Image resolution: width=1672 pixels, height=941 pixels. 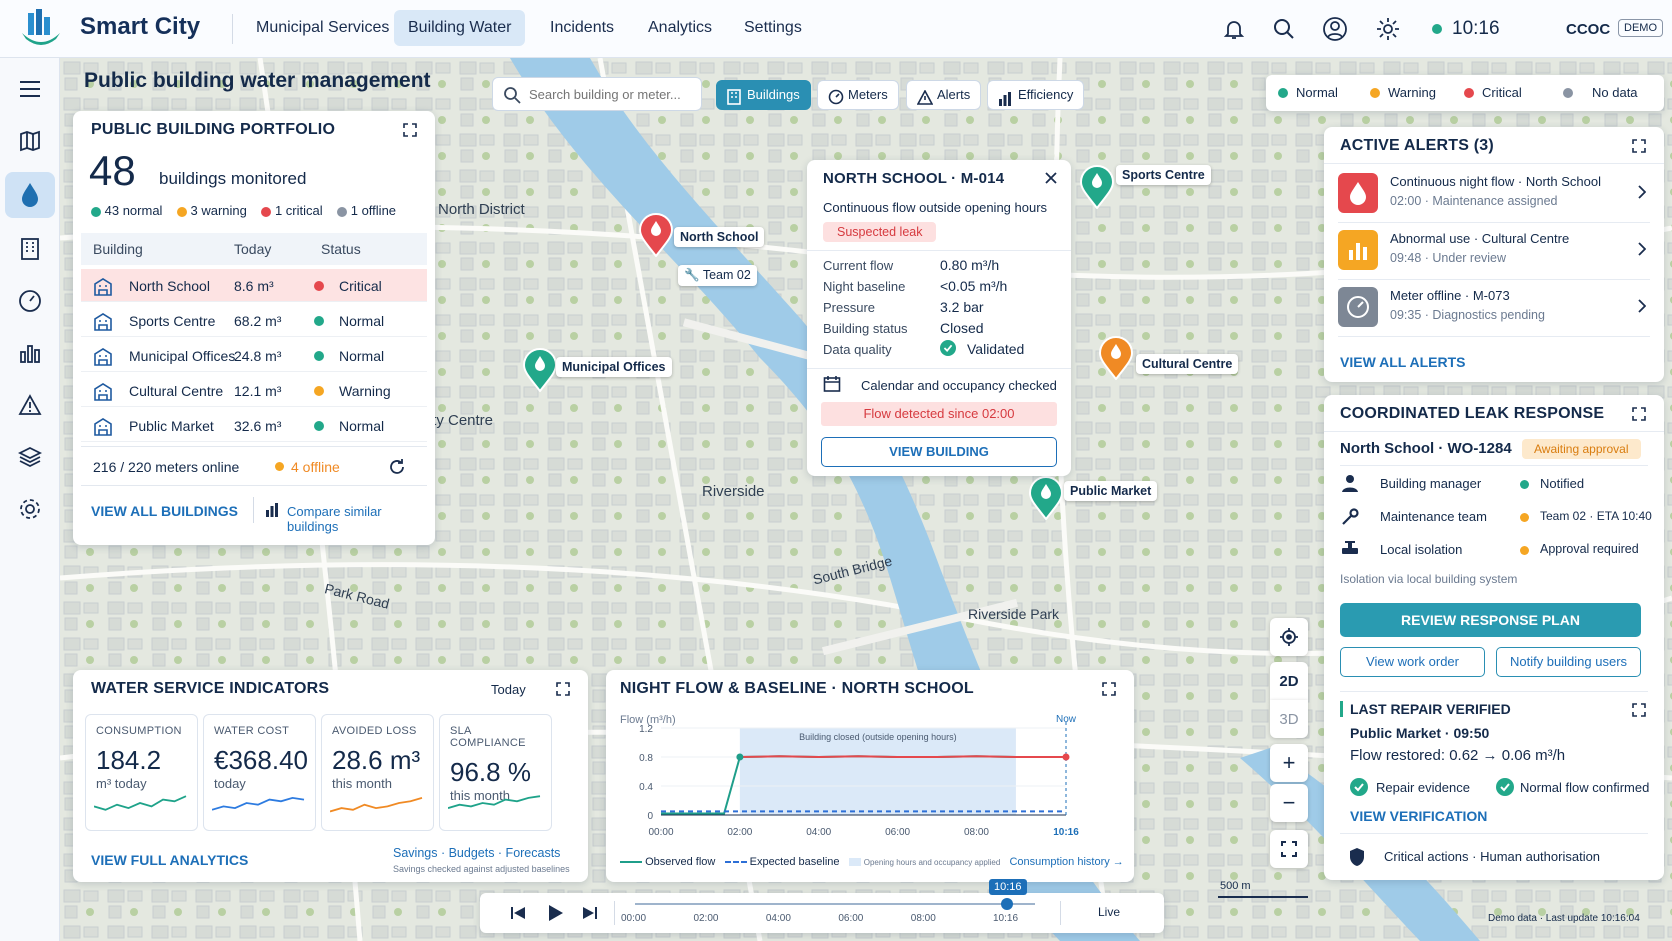 I want to click on zoom-in-button: +, so click(x=1289, y=763).